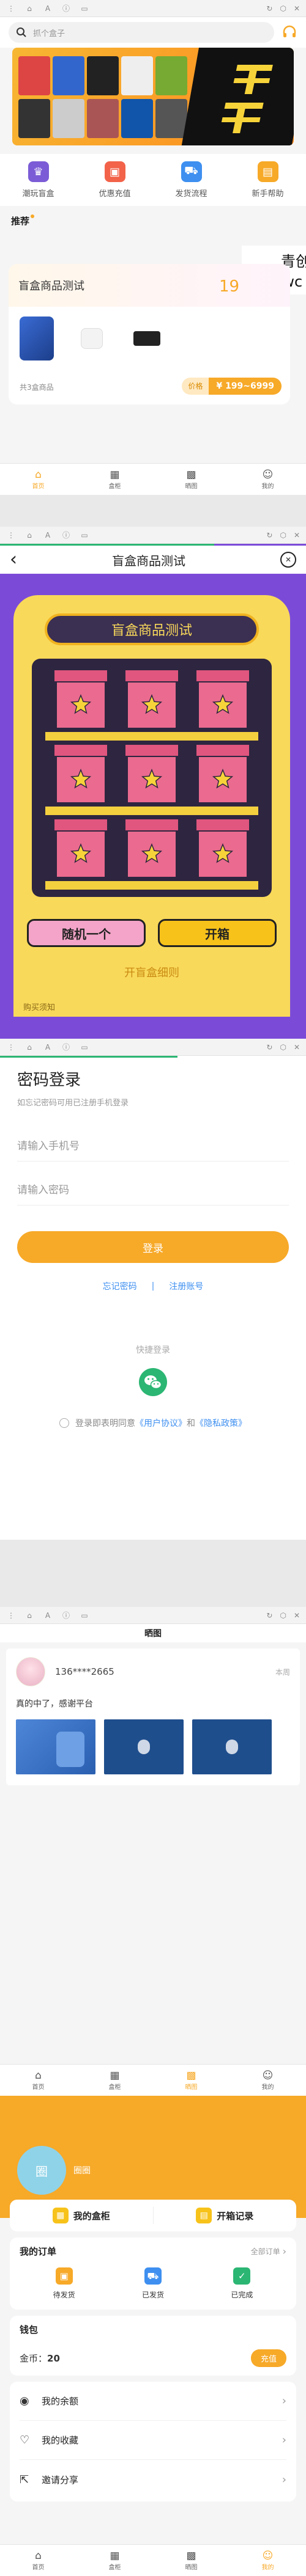 This screenshot has height=2576, width=306. I want to click on purchase-note: 购买须知, so click(39, 1006).